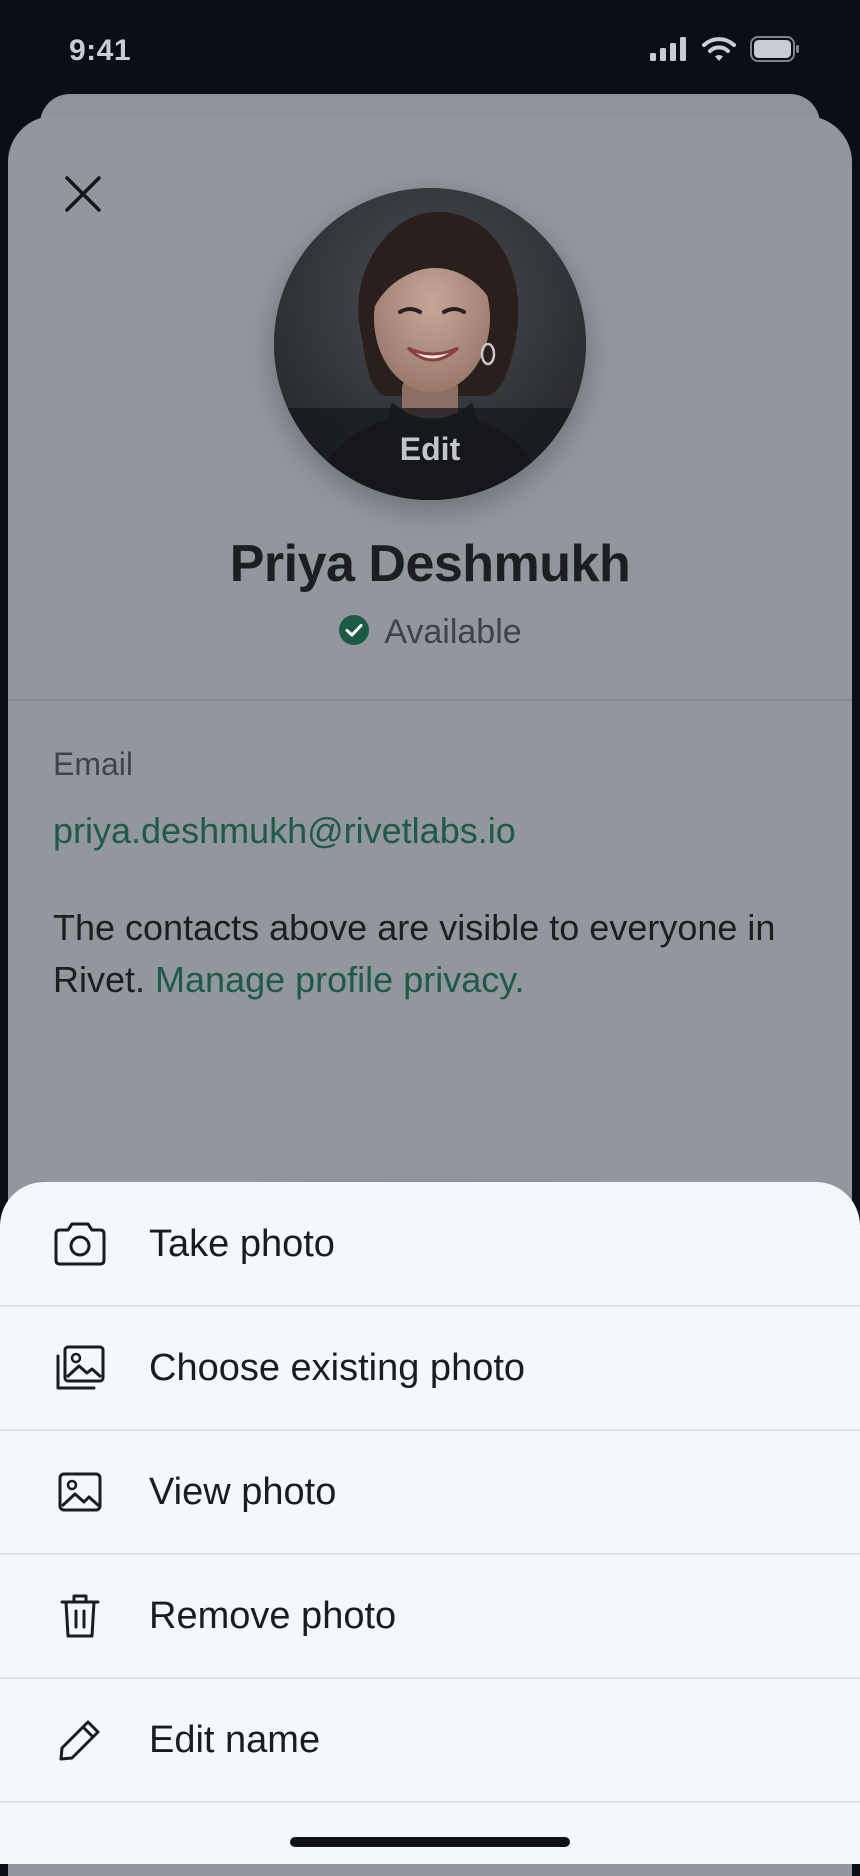  Describe the element at coordinates (430, 564) in the screenshot. I see `profile-name: Priya Deshmukh` at that location.